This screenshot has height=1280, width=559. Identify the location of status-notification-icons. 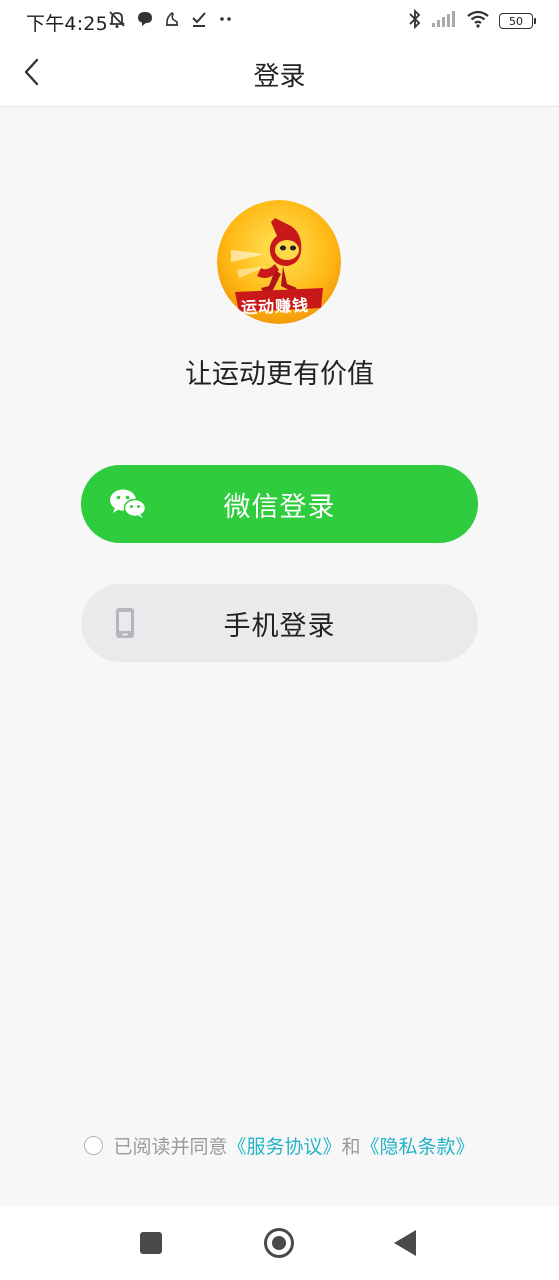
(171, 21).